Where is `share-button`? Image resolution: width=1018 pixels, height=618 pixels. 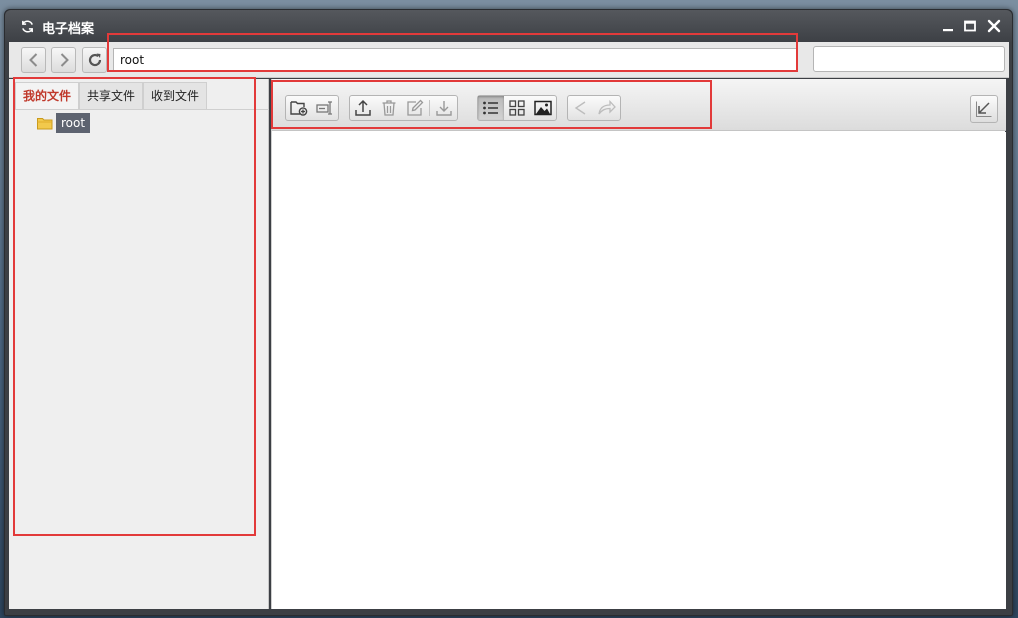
share-button is located at coordinates (581, 108).